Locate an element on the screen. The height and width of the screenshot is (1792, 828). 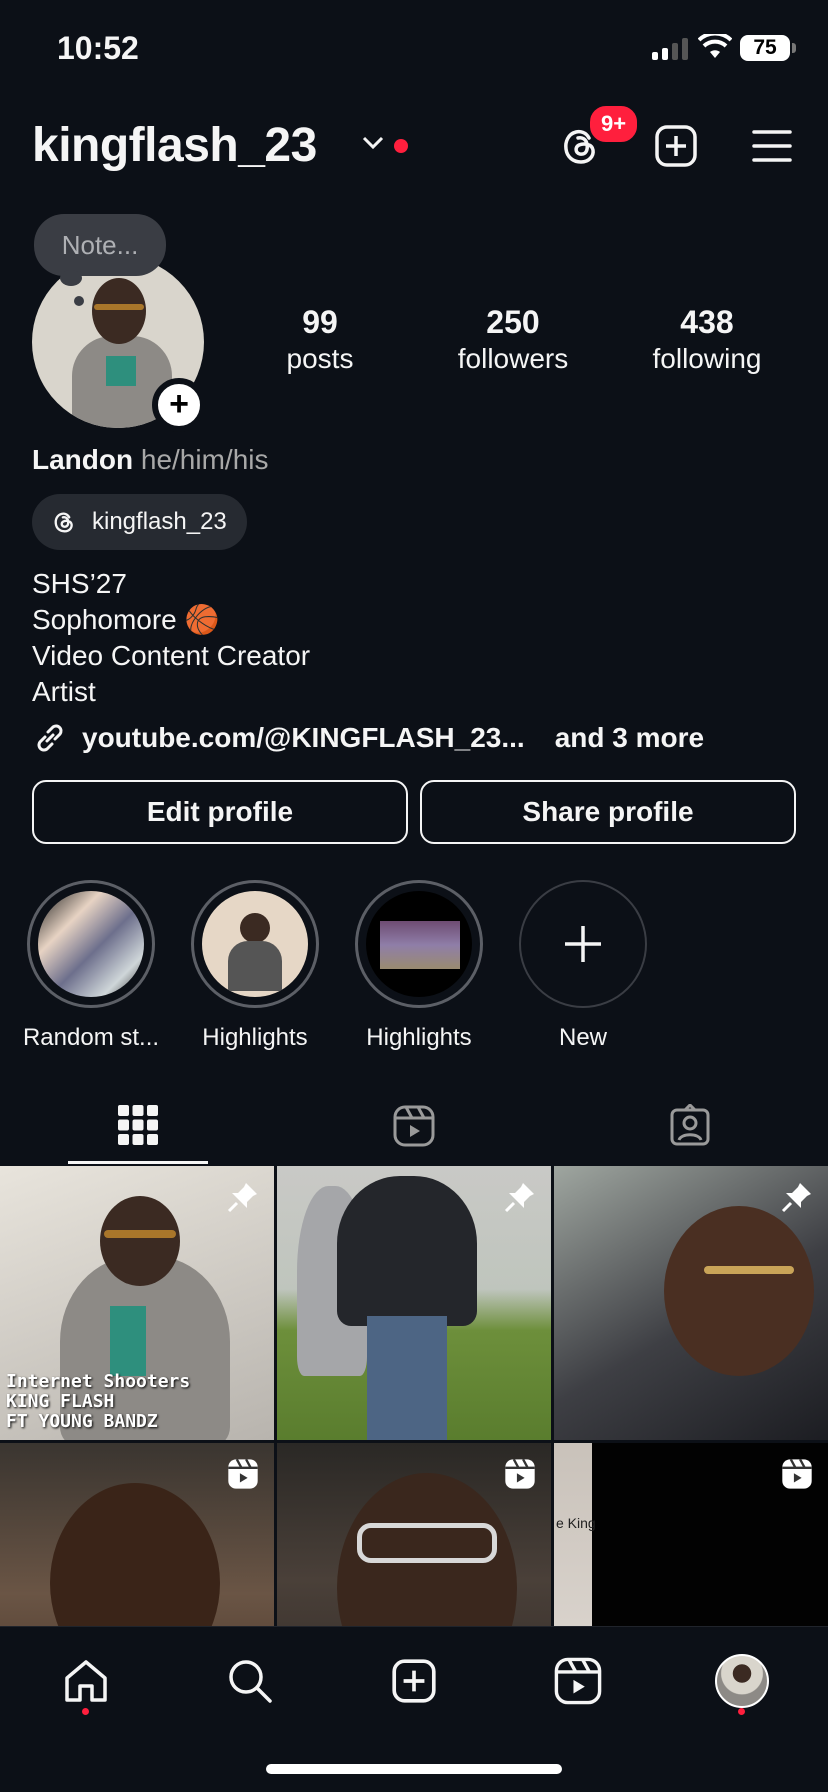
edit-profile-button: Edit profile is located at coordinates (220, 812).